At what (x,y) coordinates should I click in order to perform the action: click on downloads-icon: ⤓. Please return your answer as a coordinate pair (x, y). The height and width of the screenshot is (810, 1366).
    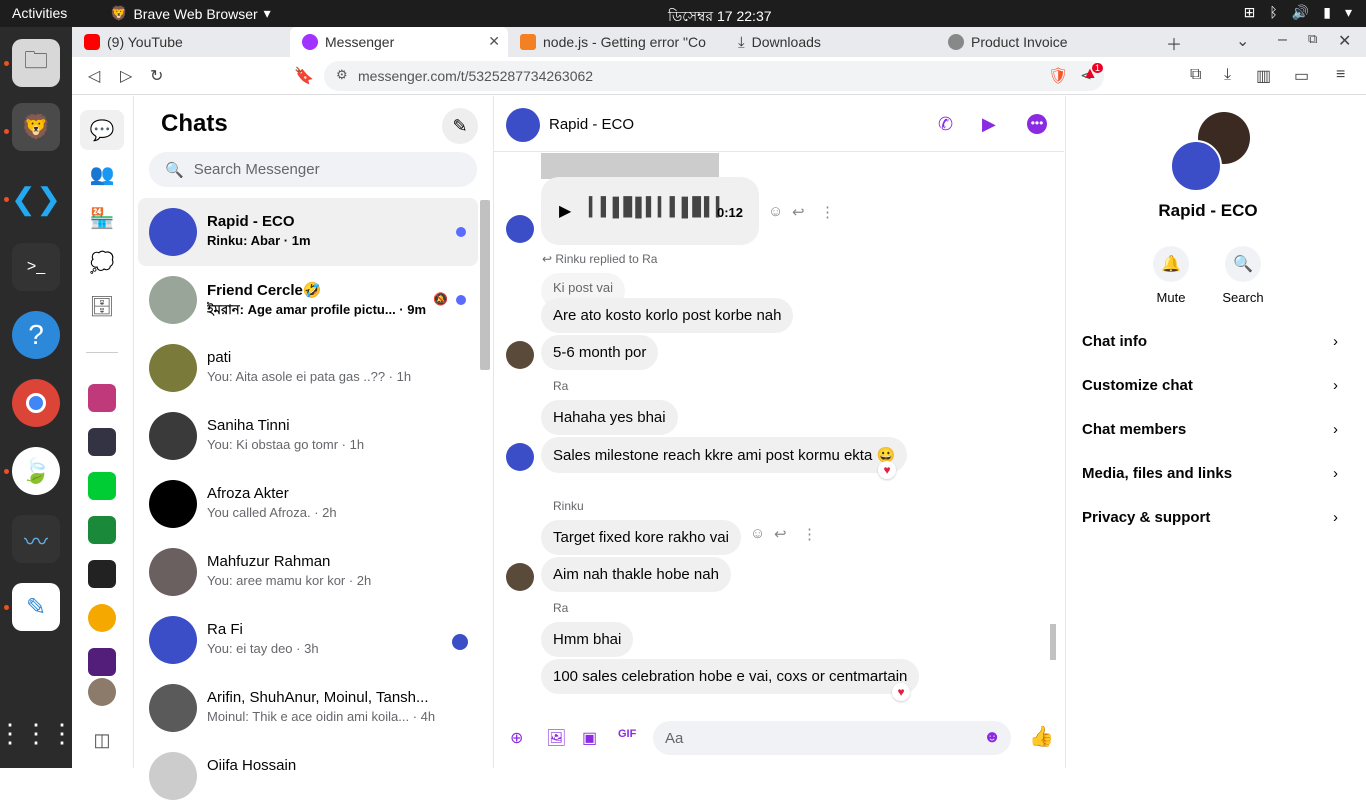
    Looking at the image, I should click on (1227, 75).